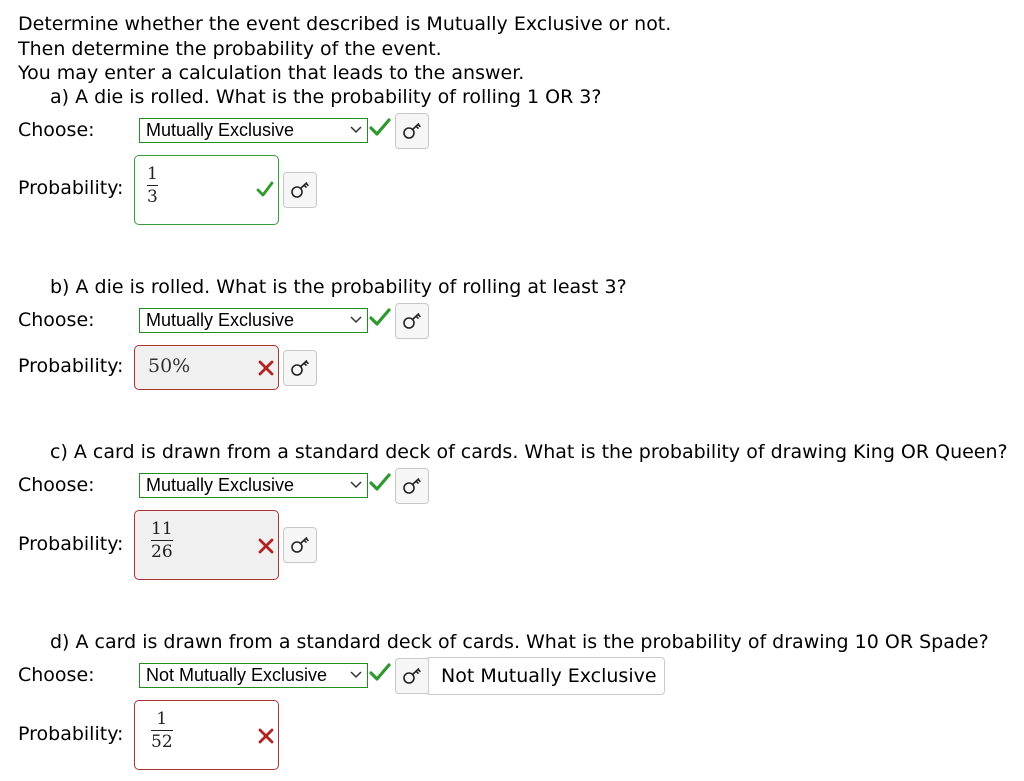  I want to click on question-a-probability-key-button, so click(300, 190).